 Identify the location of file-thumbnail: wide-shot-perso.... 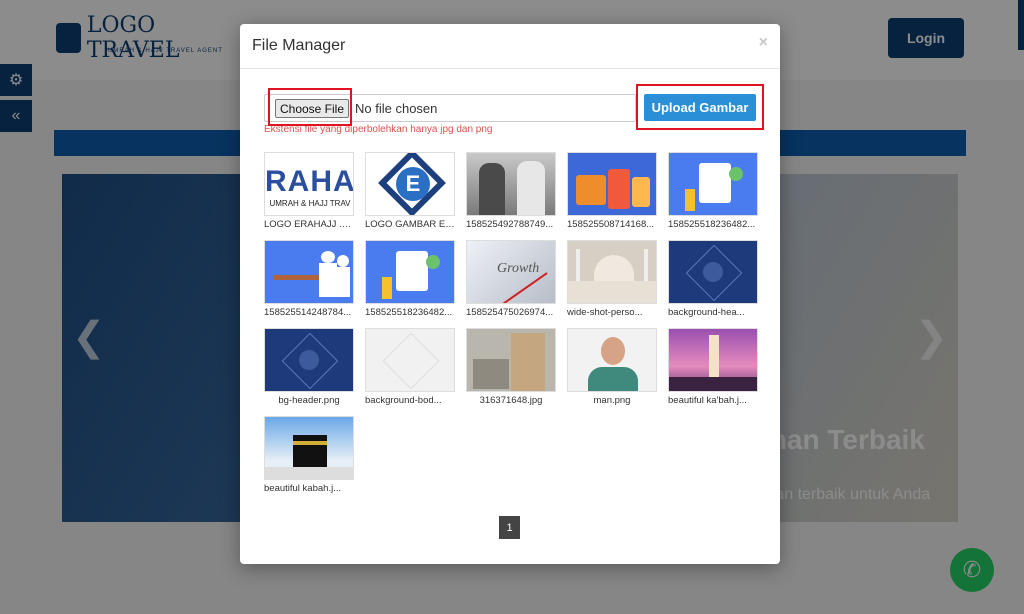
(612, 282).